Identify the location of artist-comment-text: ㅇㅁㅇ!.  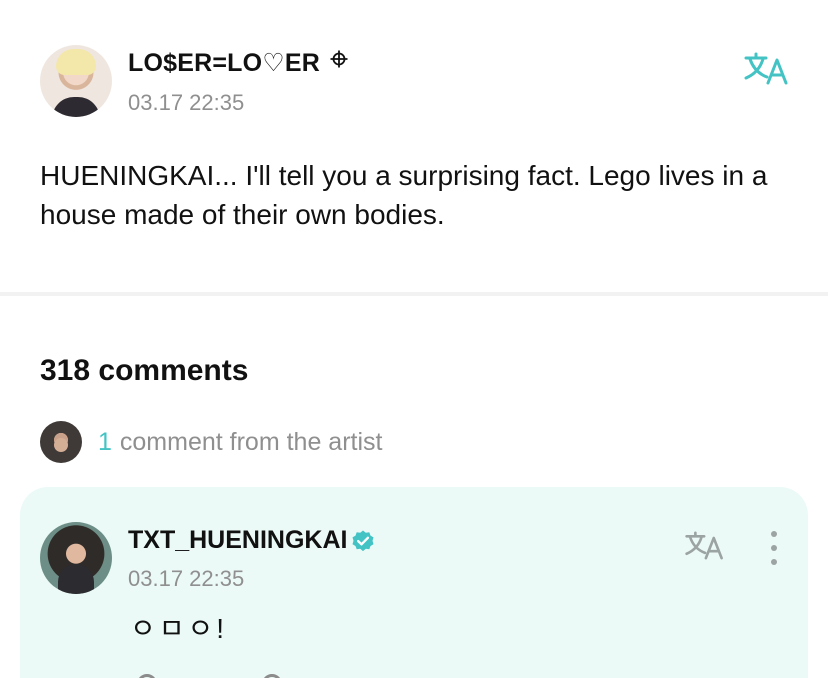
(179, 628).